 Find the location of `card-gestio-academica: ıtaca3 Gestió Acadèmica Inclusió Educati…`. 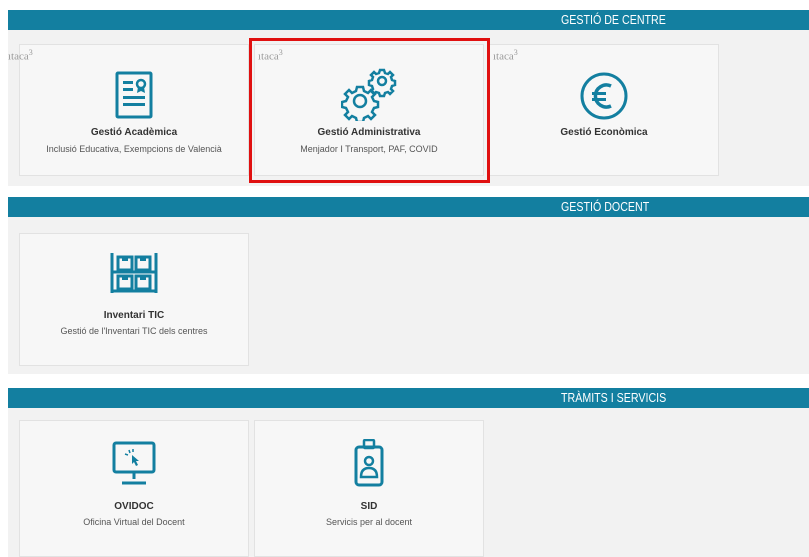

card-gestio-academica: ıtaca3 Gestió Acadèmica Inclusió Educati… is located at coordinates (128, 110).